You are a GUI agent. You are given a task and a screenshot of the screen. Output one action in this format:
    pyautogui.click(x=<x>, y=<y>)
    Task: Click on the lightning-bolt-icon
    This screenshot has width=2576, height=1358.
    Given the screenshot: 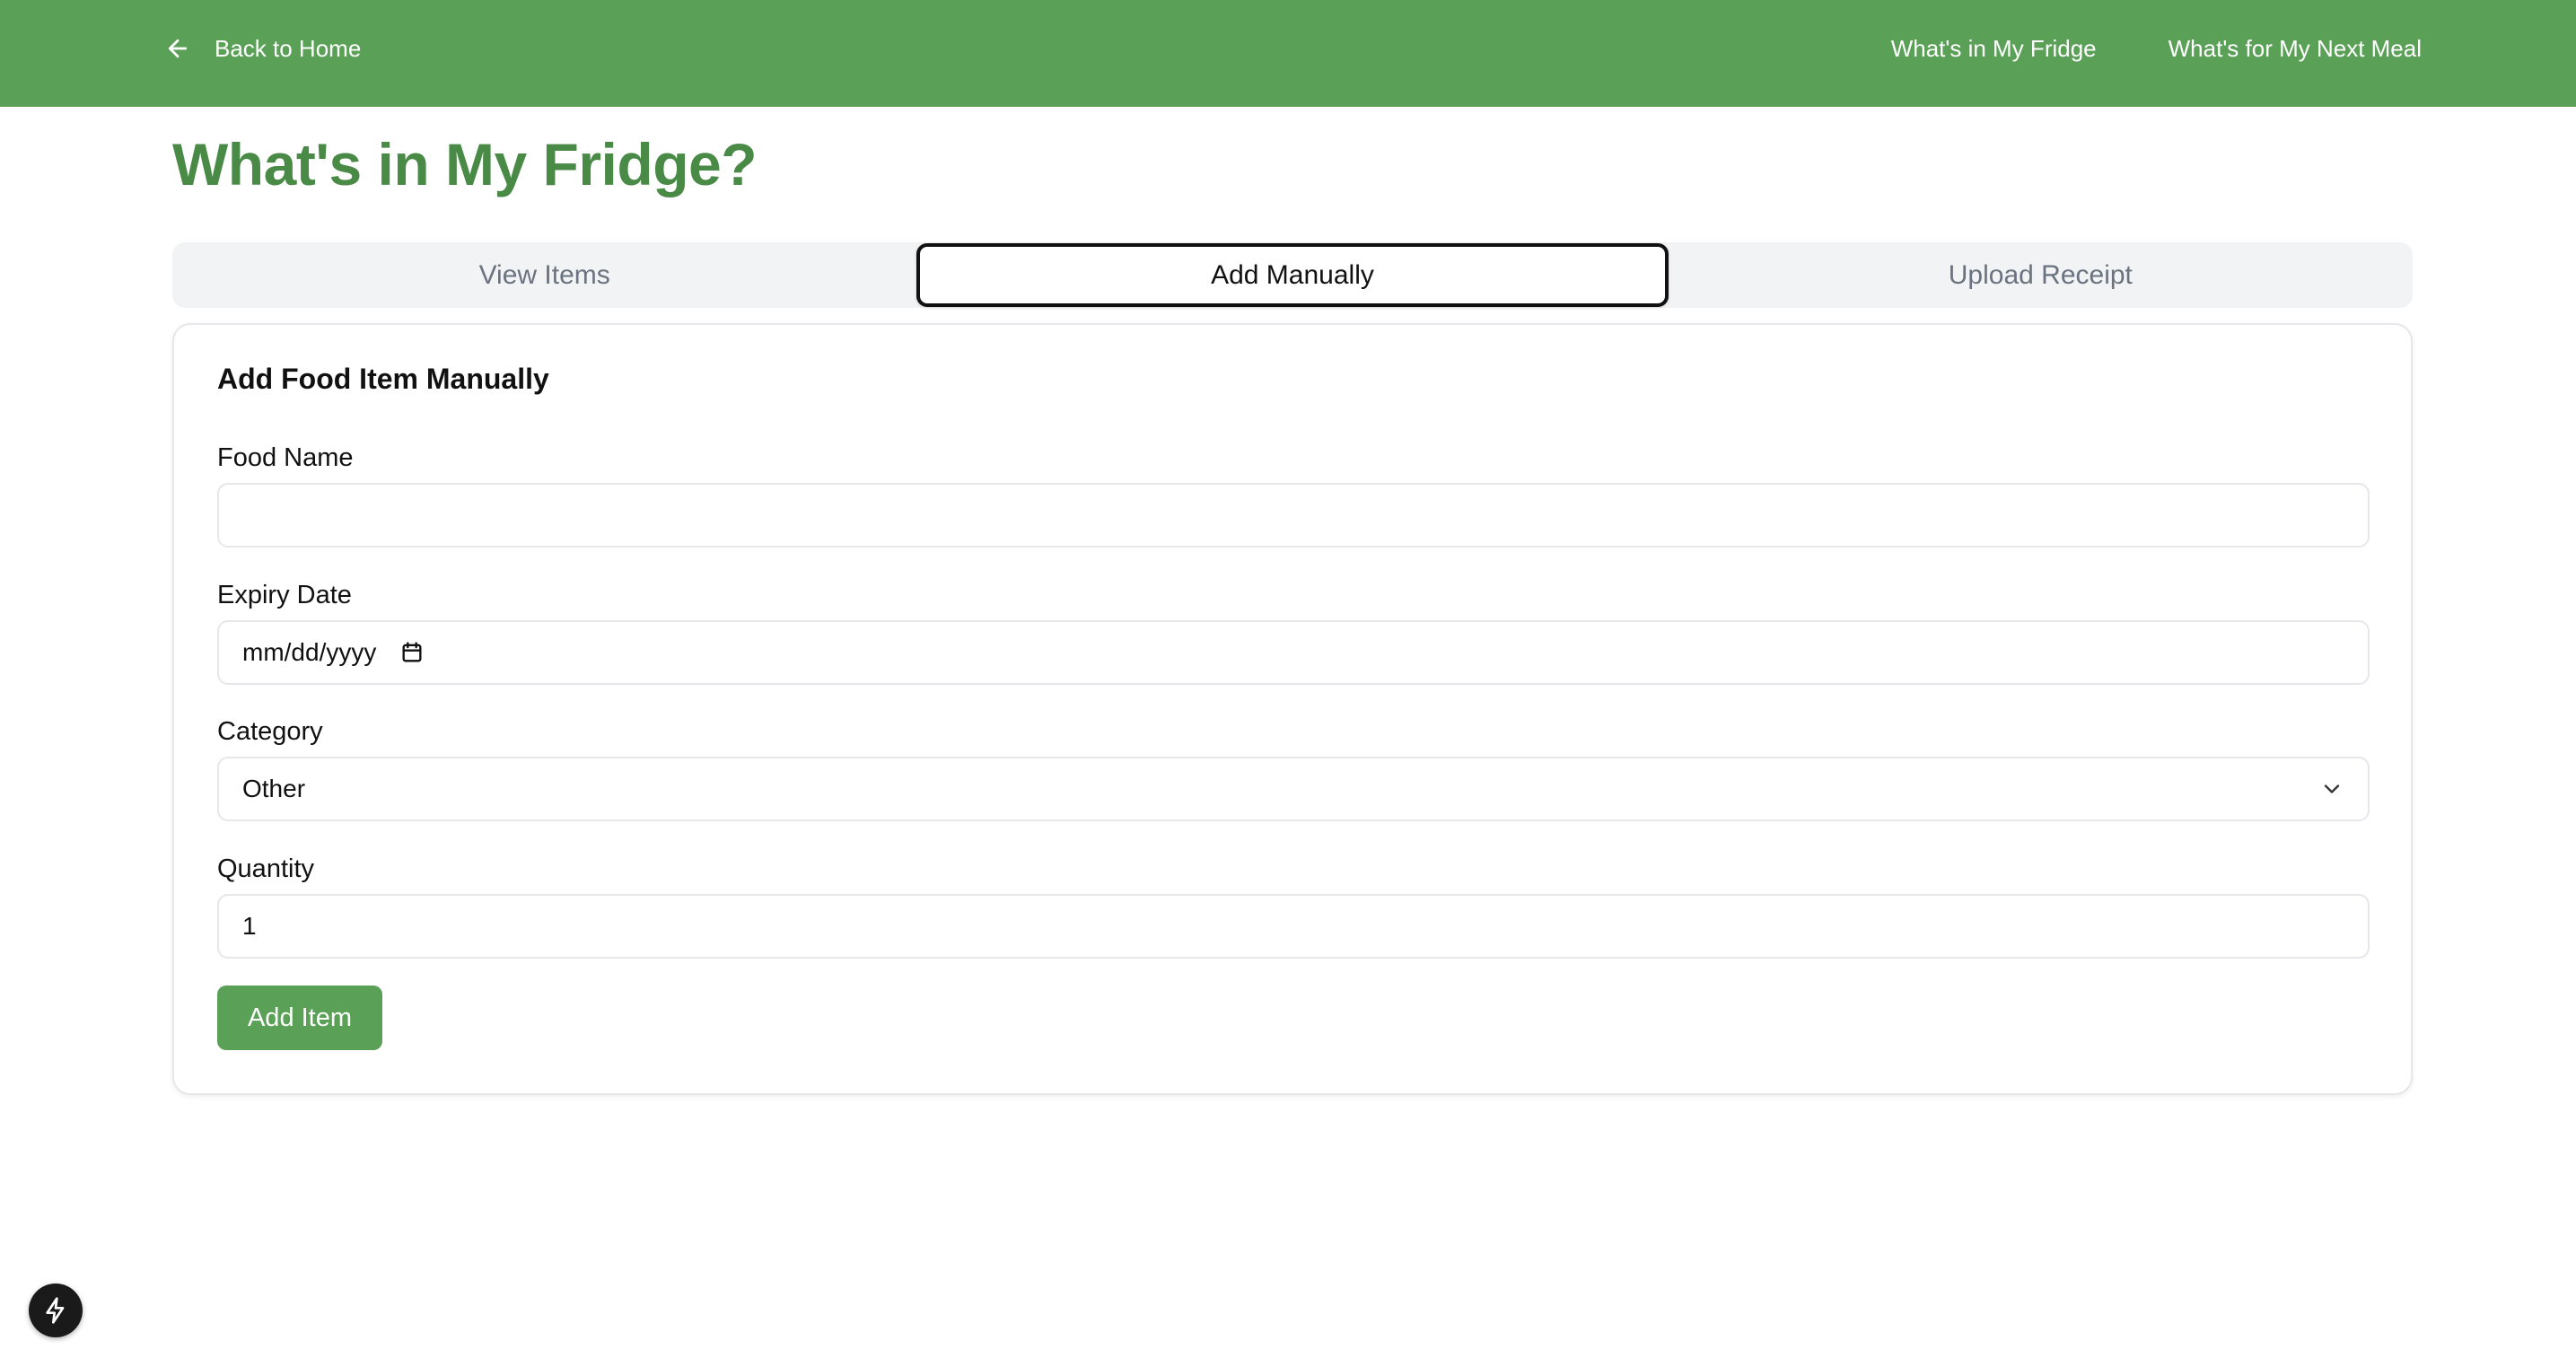 What is the action you would take?
    pyautogui.click(x=55, y=1310)
    